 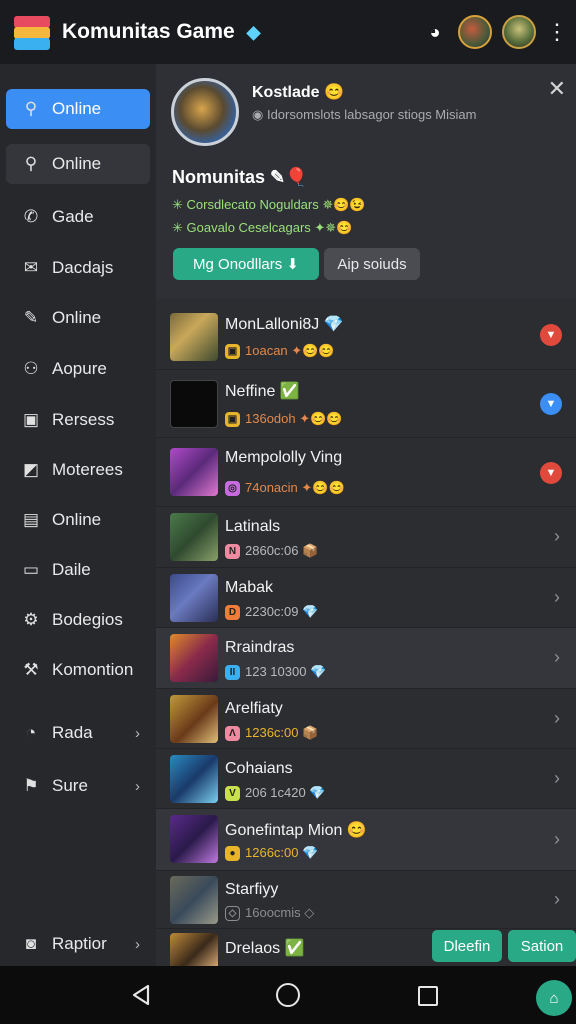 I want to click on sidebar-item-label: Online, so click(x=77, y=108).